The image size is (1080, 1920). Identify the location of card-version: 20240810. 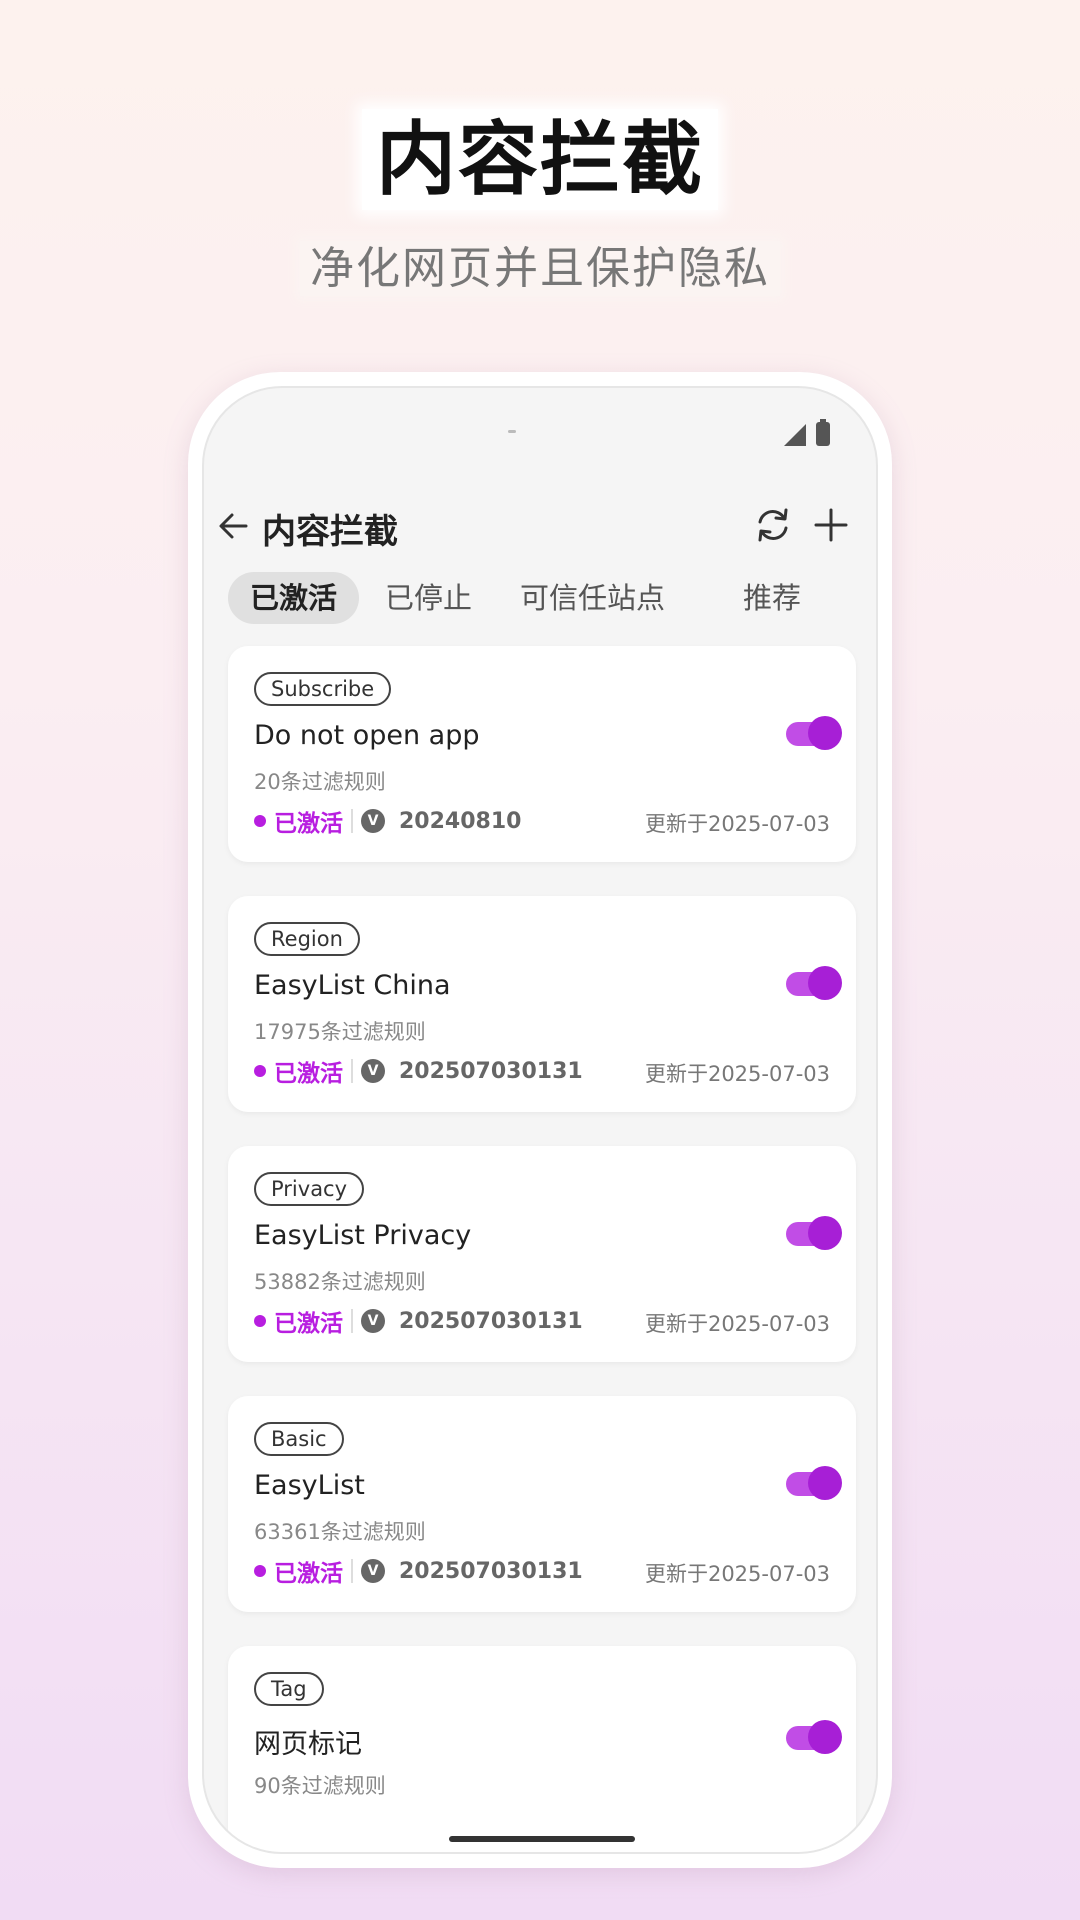
(460, 821).